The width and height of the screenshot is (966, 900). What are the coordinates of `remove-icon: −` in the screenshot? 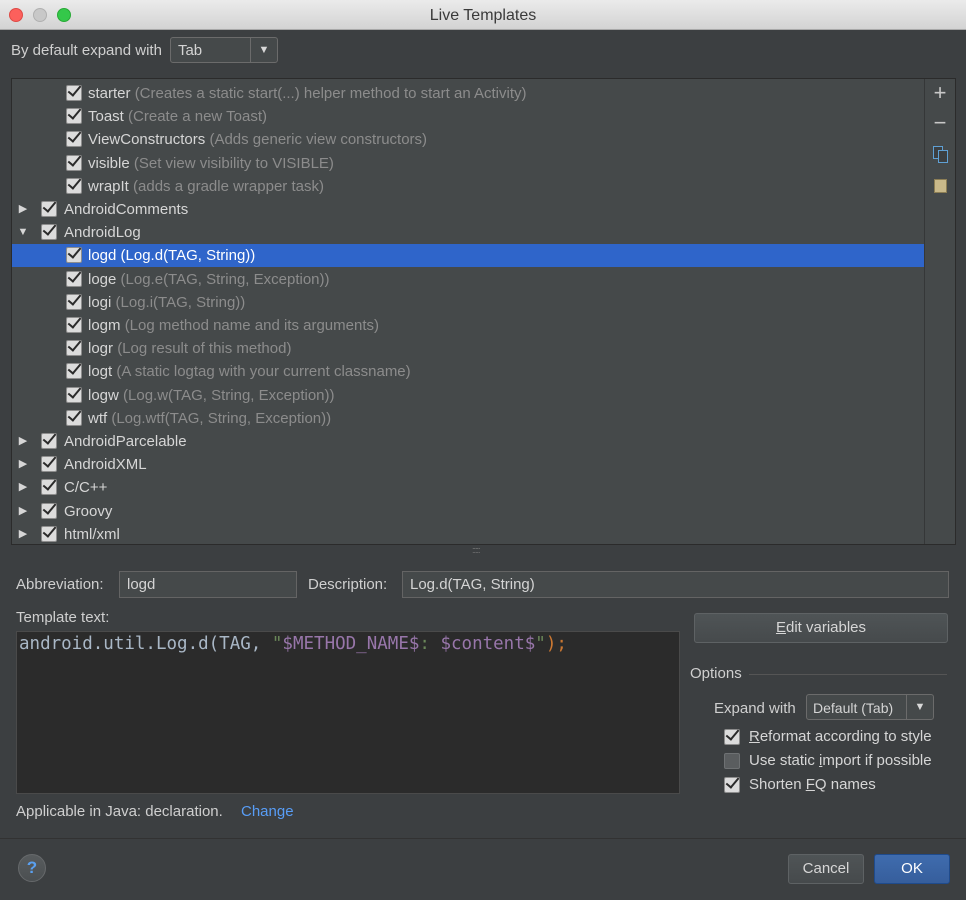 It's located at (940, 123).